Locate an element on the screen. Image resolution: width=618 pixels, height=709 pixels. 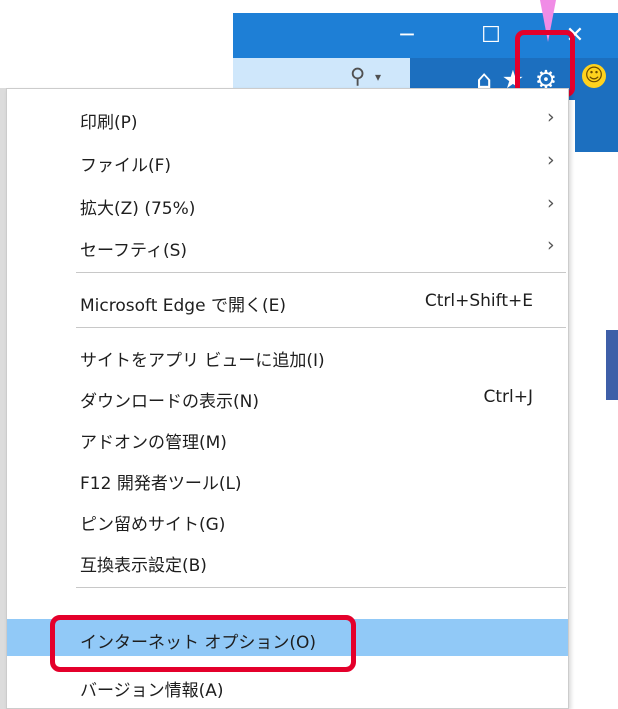
gear-highlight-box is located at coordinates (545, 63).